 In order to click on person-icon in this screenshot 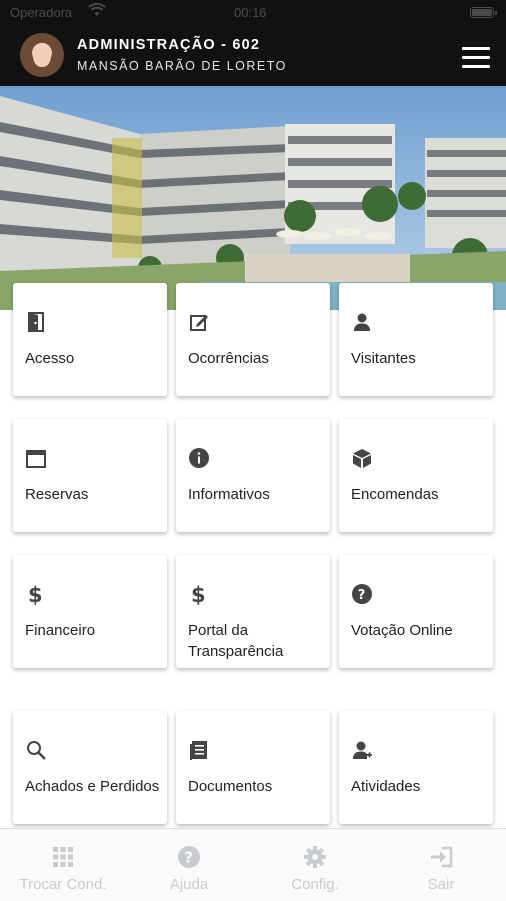, I will do `click(362, 322)`.